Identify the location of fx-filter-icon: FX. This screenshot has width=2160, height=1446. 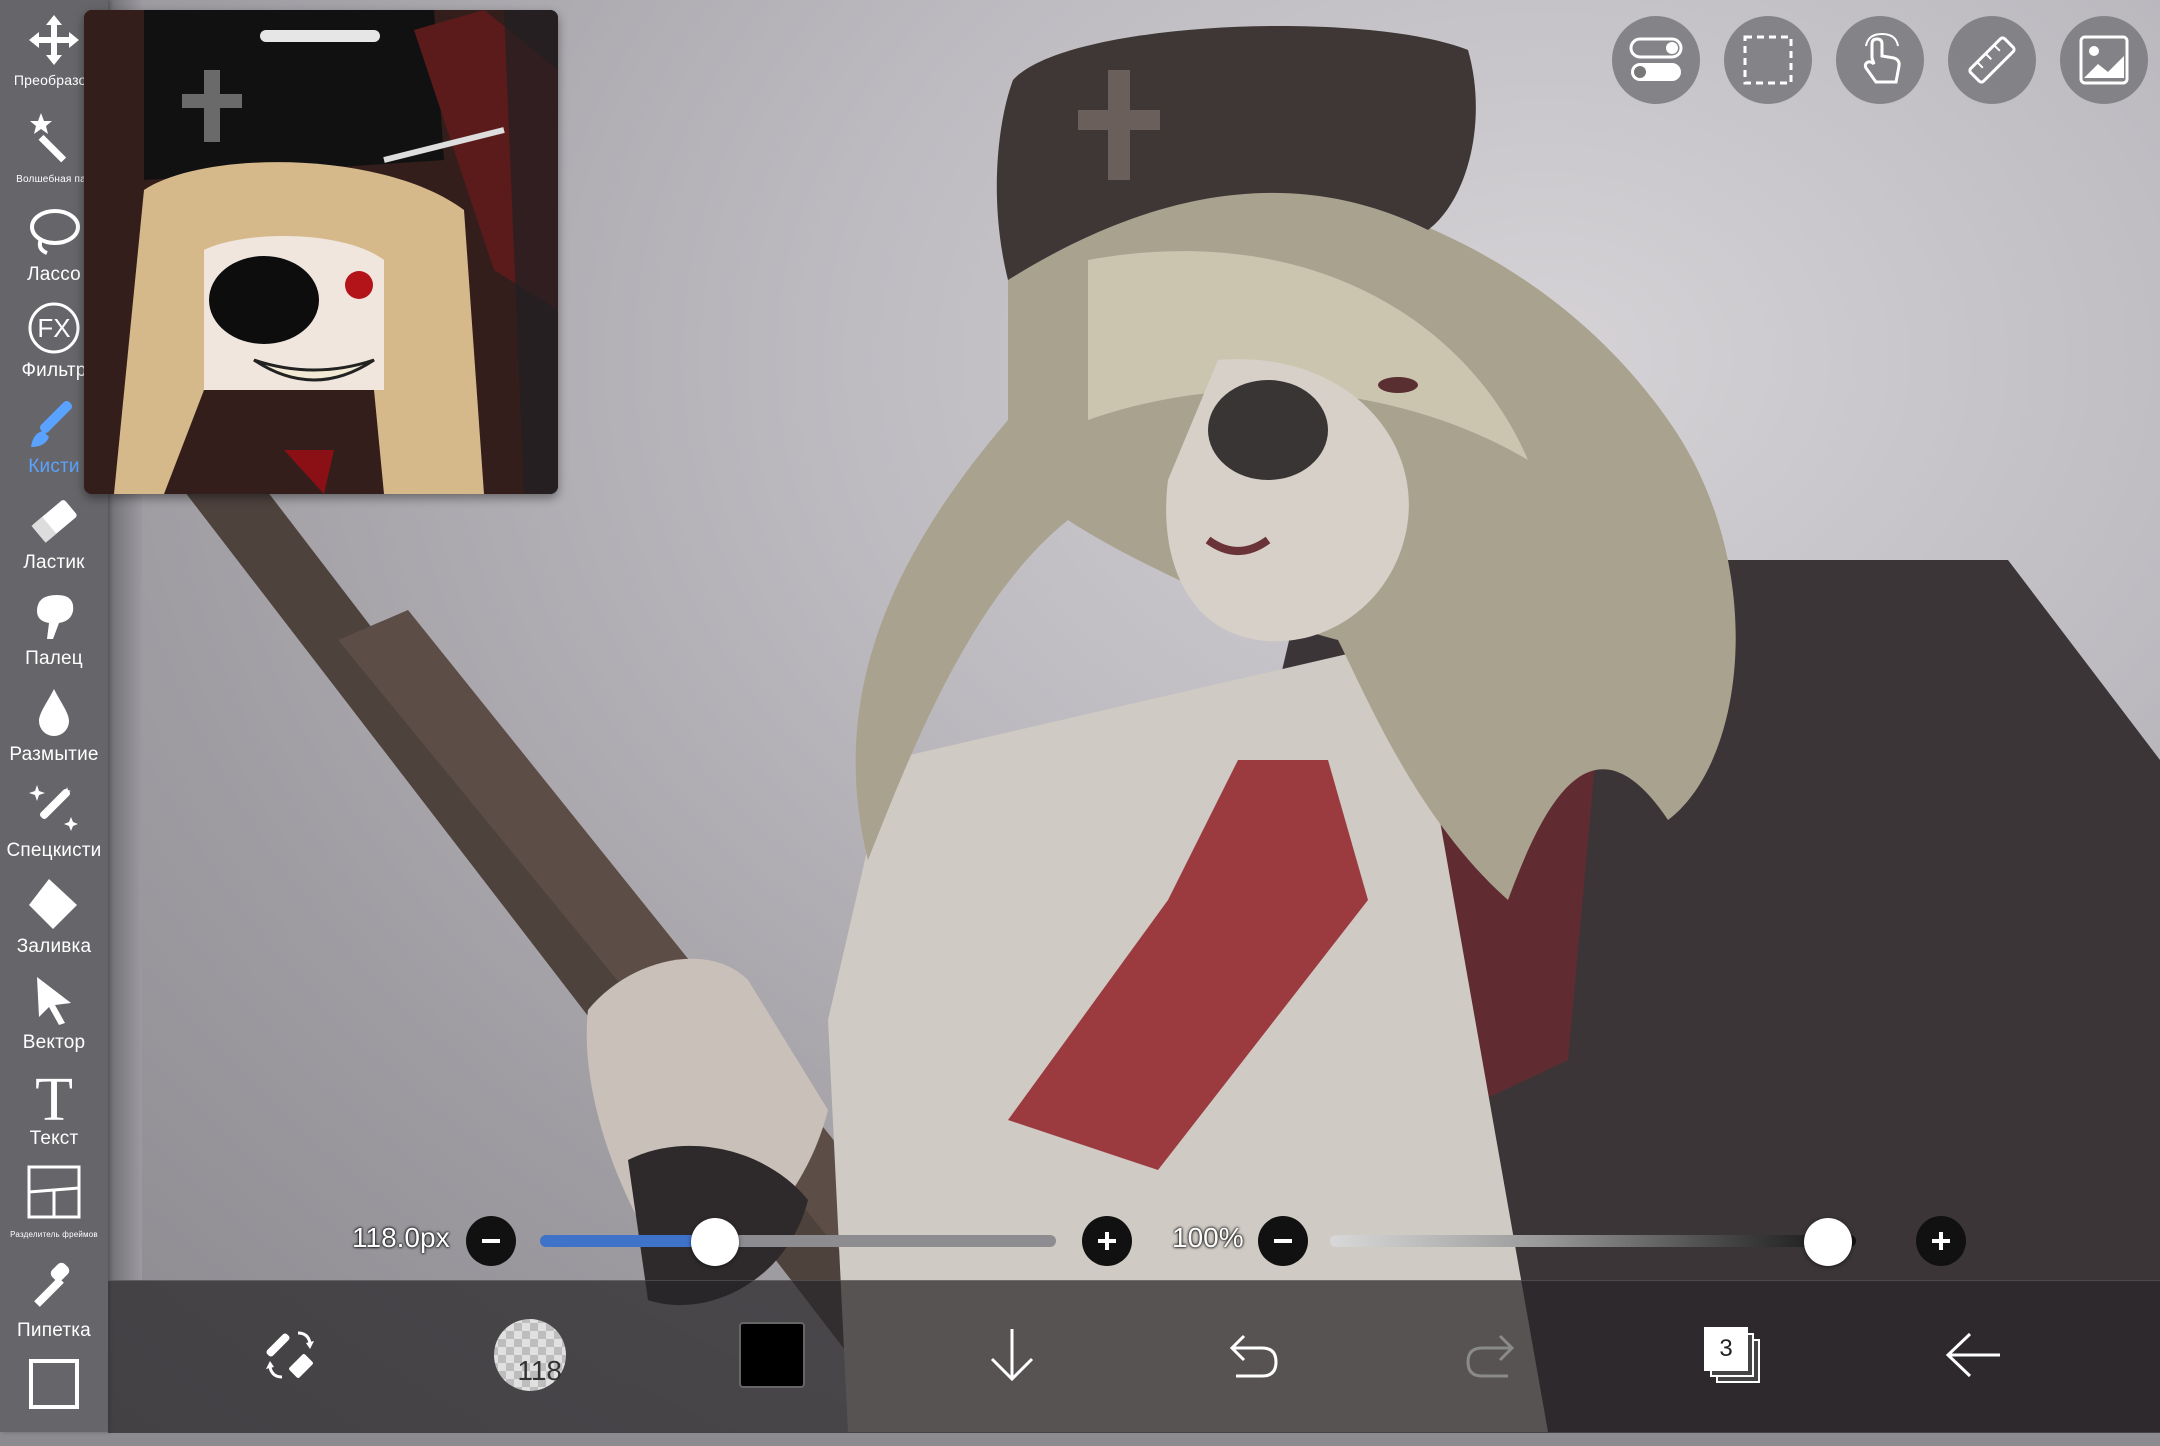
(54, 328).